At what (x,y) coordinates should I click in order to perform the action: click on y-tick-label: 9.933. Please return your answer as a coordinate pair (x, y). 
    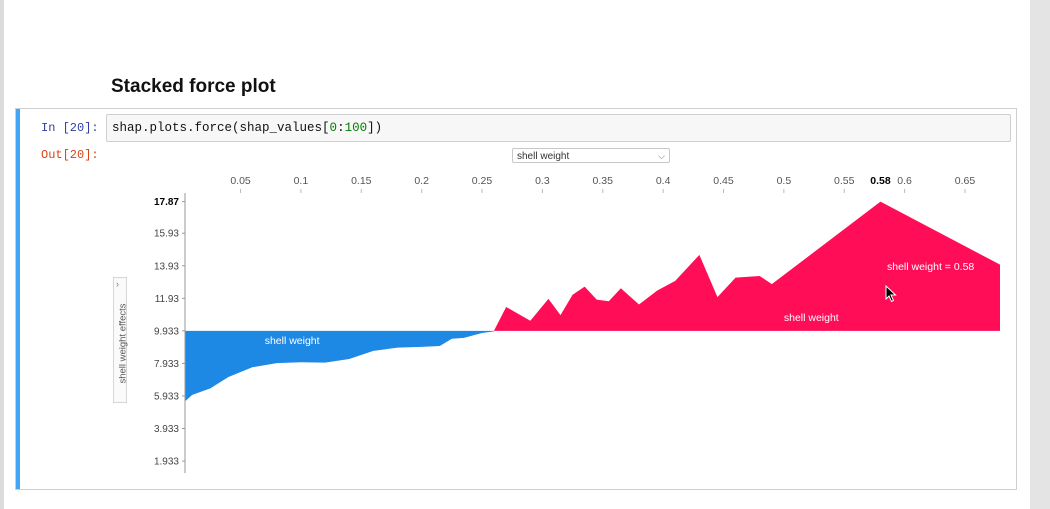
    Looking at the image, I should click on (166, 331).